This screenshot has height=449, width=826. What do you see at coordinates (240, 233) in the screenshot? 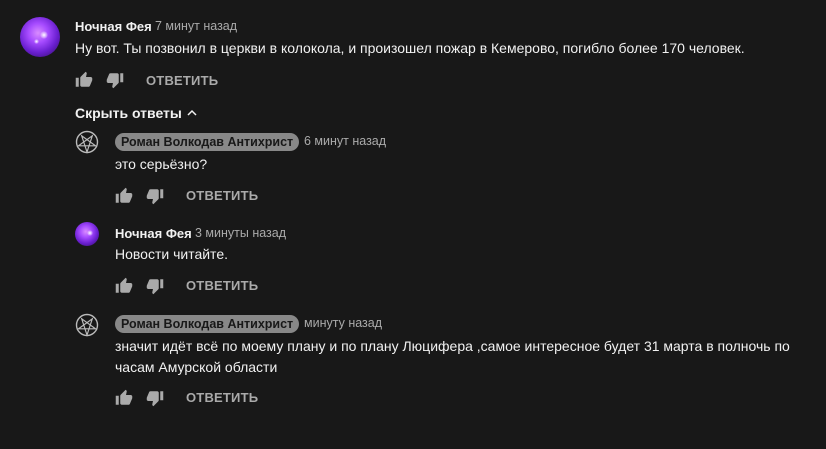
I see `reply-time: 3 минуты назад` at bounding box center [240, 233].